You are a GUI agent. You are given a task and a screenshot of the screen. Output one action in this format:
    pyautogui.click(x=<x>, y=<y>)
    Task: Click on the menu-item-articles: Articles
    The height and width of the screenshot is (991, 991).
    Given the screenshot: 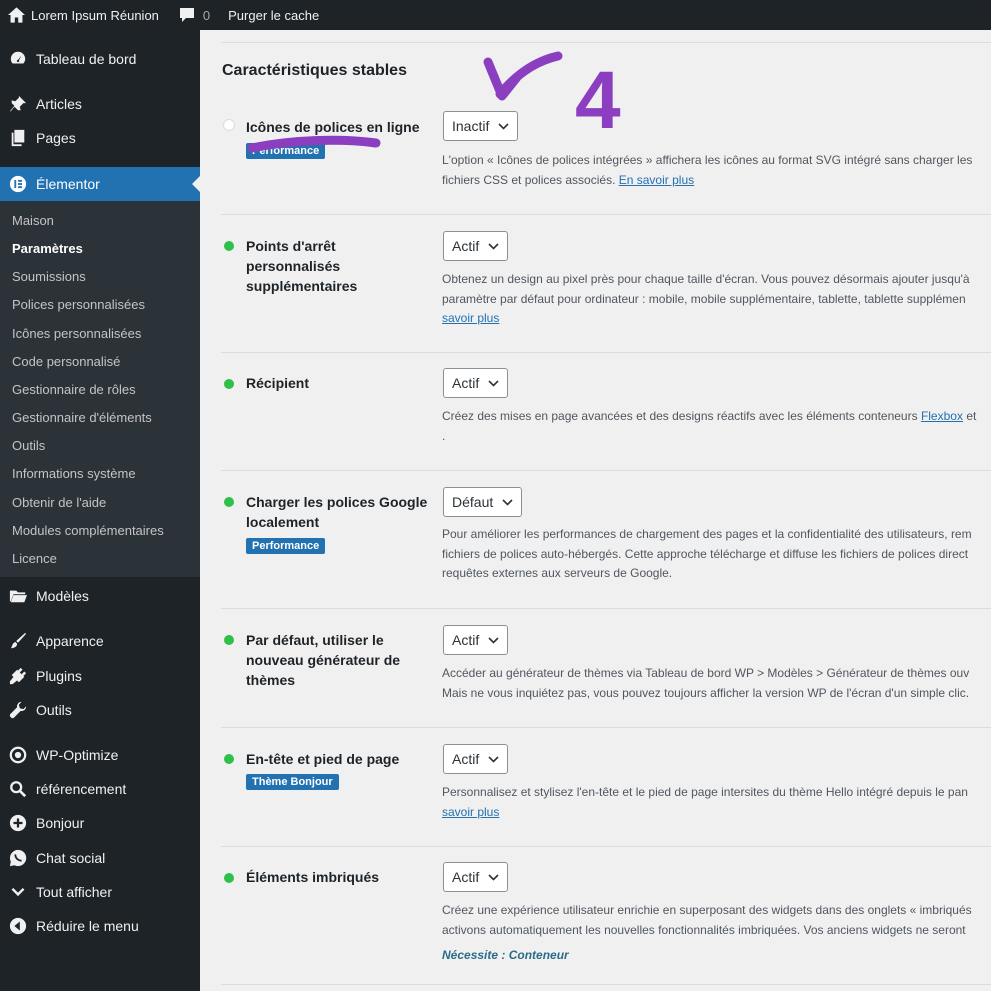 What is the action you would take?
    pyautogui.click(x=100, y=104)
    